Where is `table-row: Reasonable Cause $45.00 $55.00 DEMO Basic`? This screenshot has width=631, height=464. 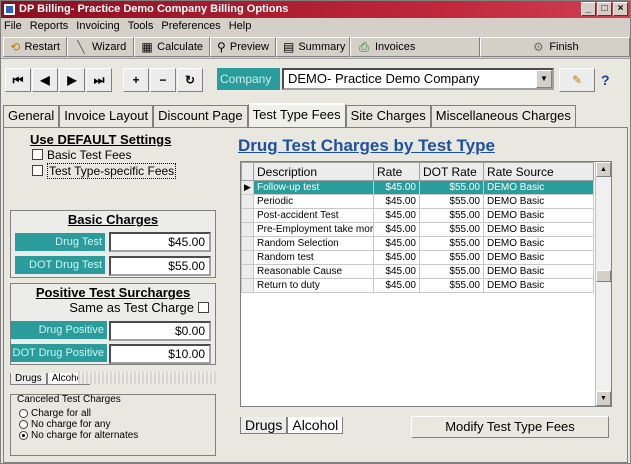
table-row: Reasonable Cause $45.00 $55.00 DEMO Basic is located at coordinates (417, 271).